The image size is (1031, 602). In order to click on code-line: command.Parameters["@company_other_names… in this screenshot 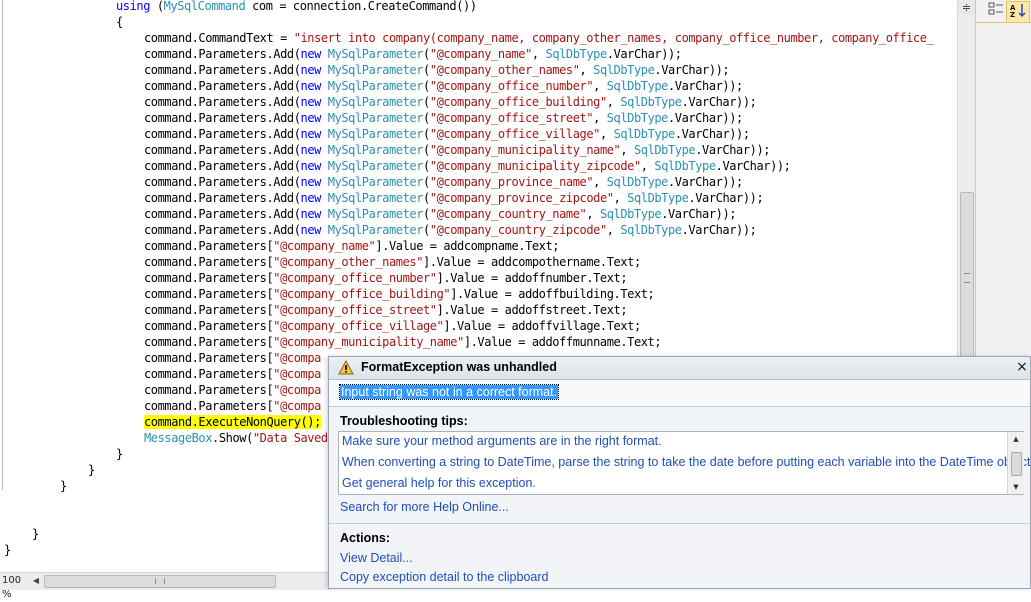, I will do `click(392, 262)`.